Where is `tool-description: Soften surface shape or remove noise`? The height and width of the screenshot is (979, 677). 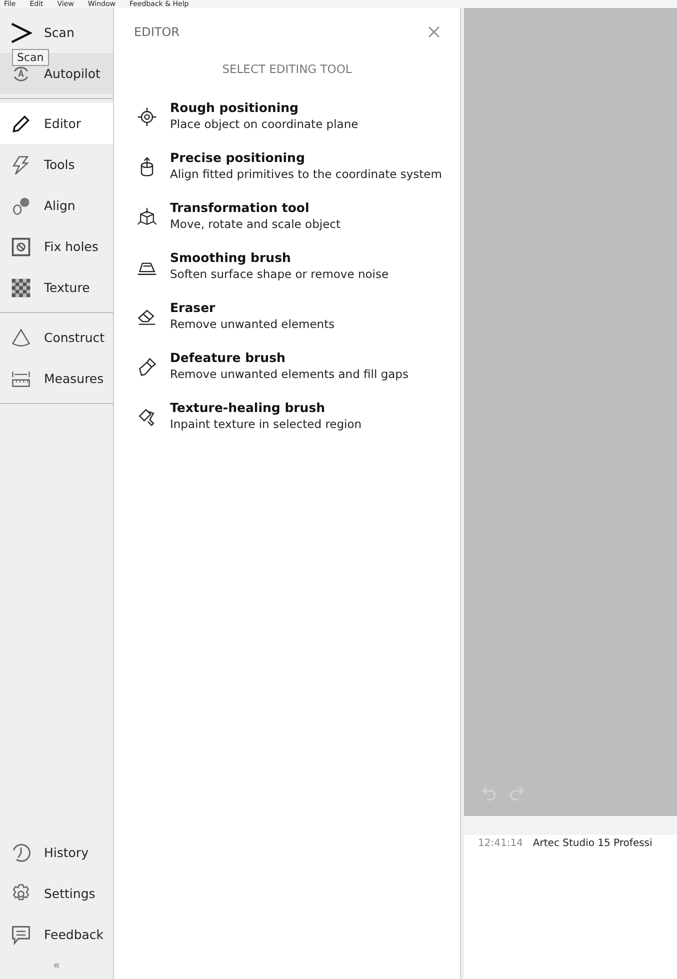
tool-description: Soften surface shape or remove noise is located at coordinates (279, 274).